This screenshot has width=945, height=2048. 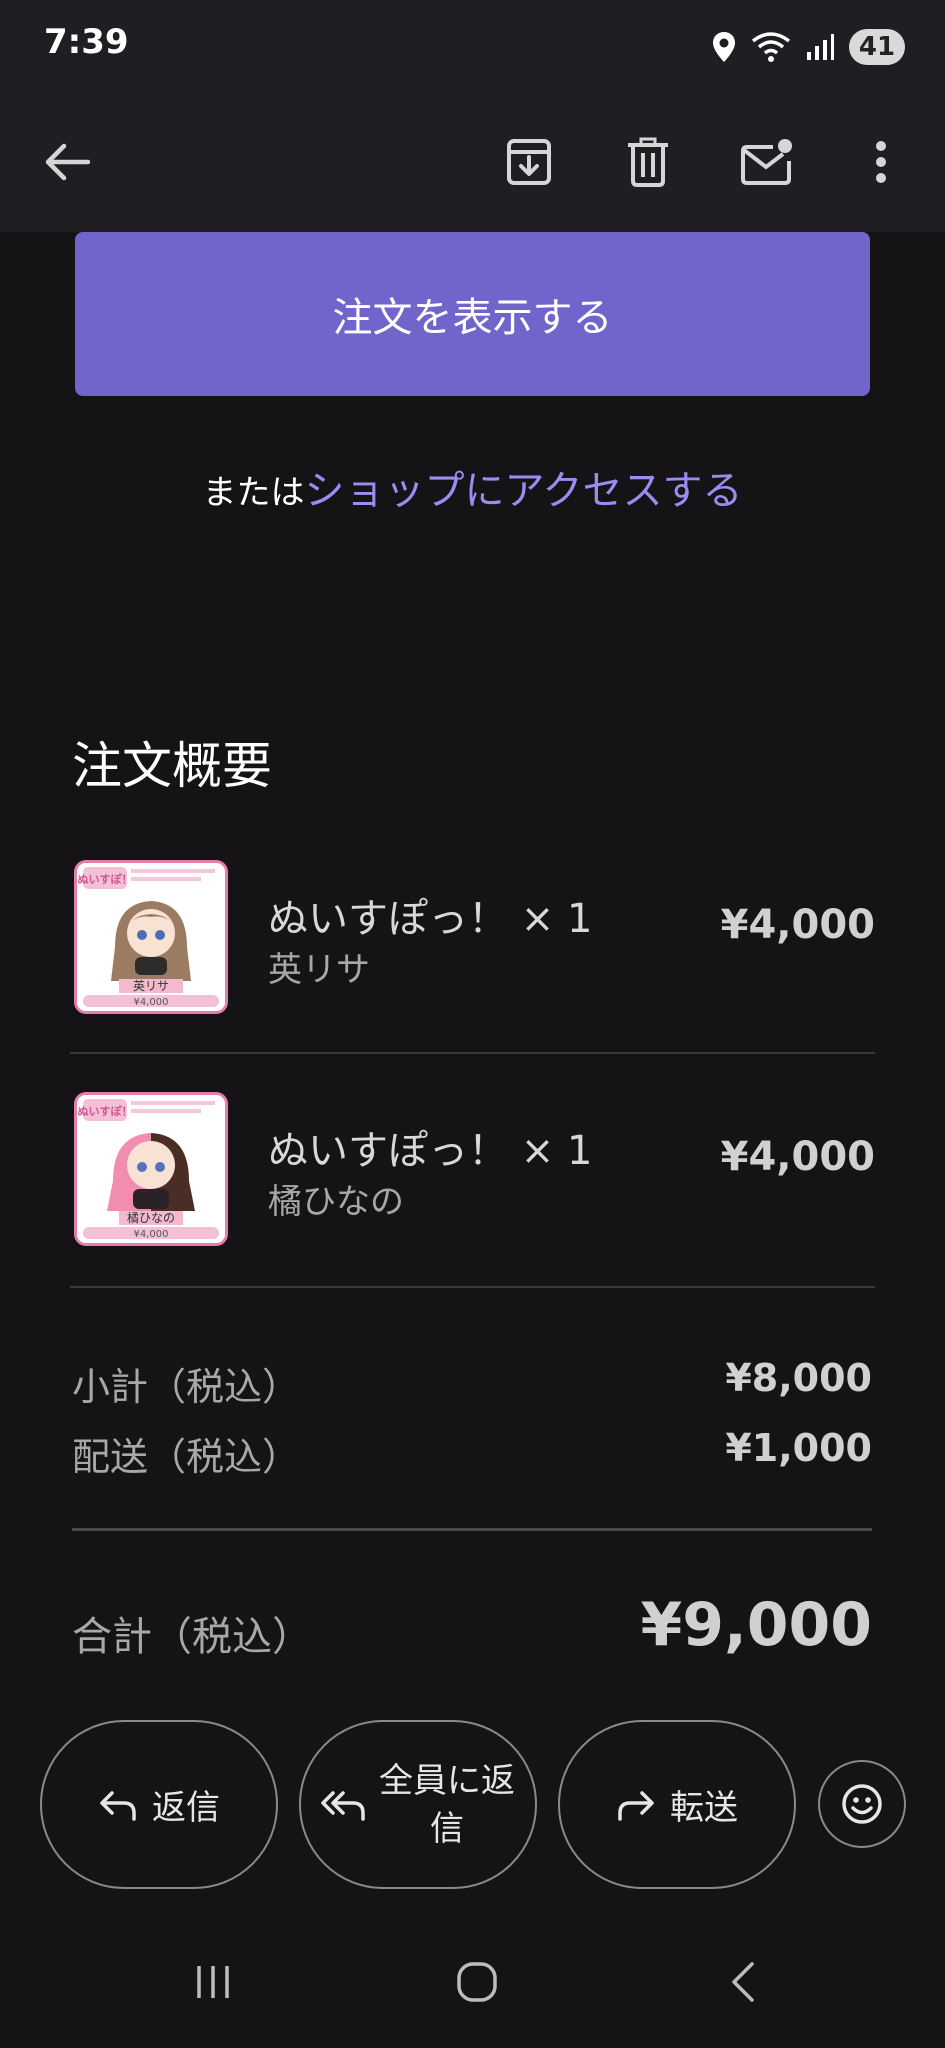 What do you see at coordinates (798, 1448) in the screenshot?
I see `shipping-value: ¥1,000` at bounding box center [798, 1448].